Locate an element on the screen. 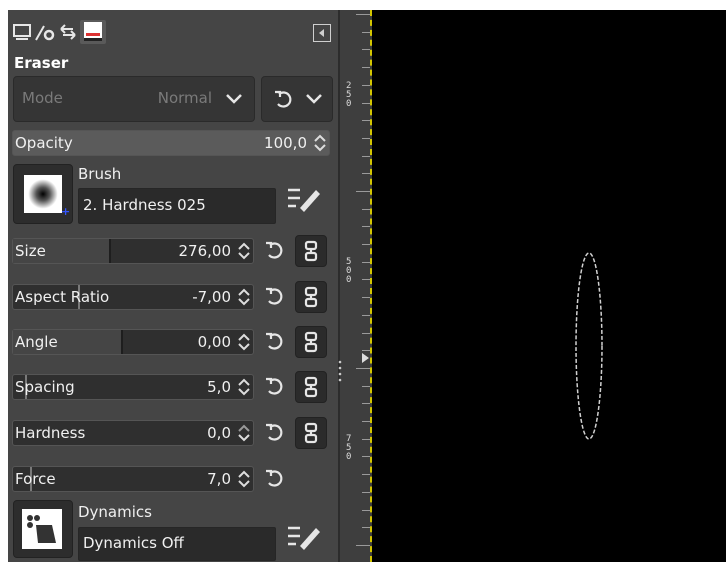 The image size is (726, 566). dynamics-name-field: Dynamics Off is located at coordinates (177, 544).